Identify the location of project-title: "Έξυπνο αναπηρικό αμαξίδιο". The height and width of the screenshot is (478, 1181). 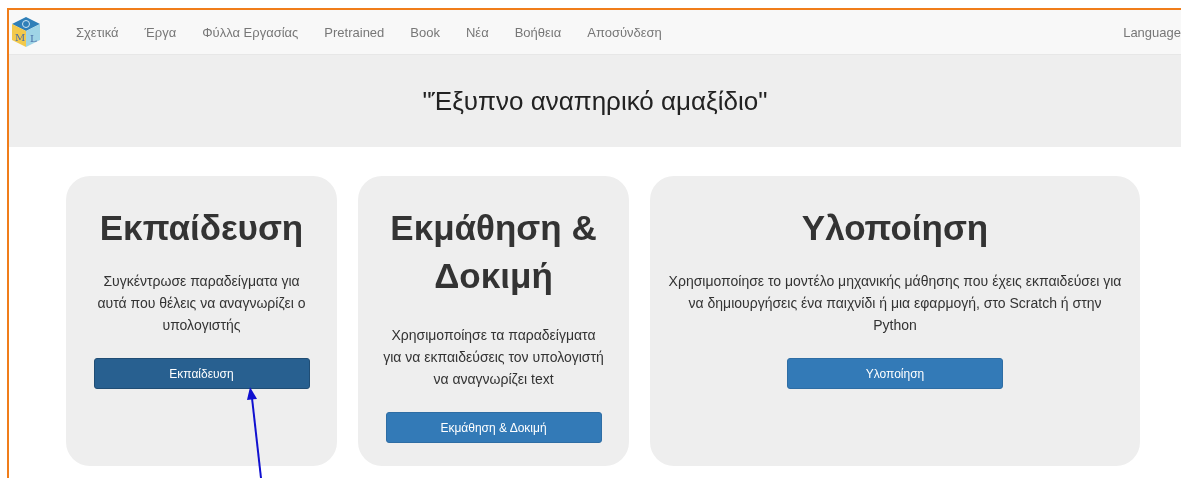
(595, 101).